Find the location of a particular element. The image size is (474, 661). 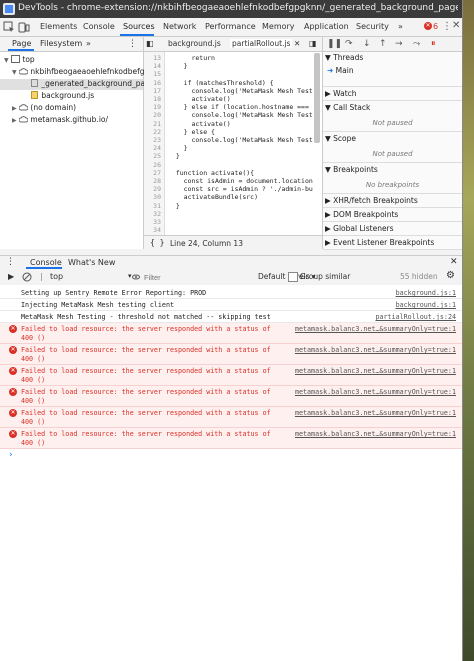

xhr-breakpoints-section: ▶ XHR/fetch Breakpoints is located at coordinates (392, 201).